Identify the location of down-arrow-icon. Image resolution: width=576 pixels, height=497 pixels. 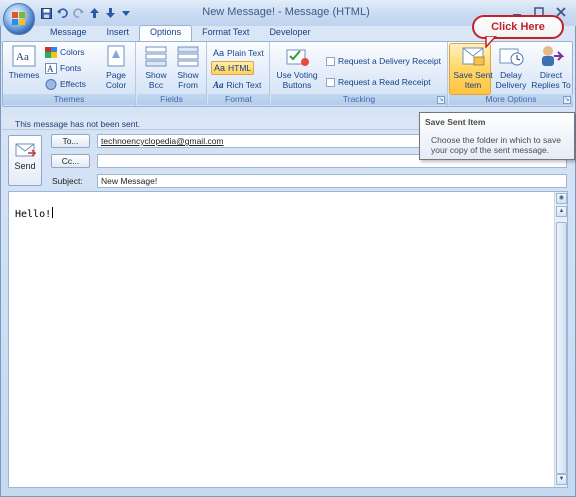
(110, 13).